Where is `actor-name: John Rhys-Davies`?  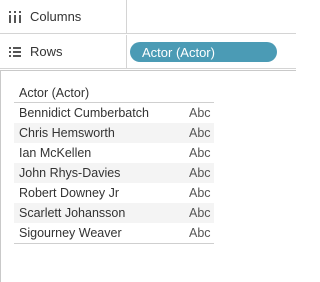 actor-name: John Rhys-Davies is located at coordinates (70, 173).